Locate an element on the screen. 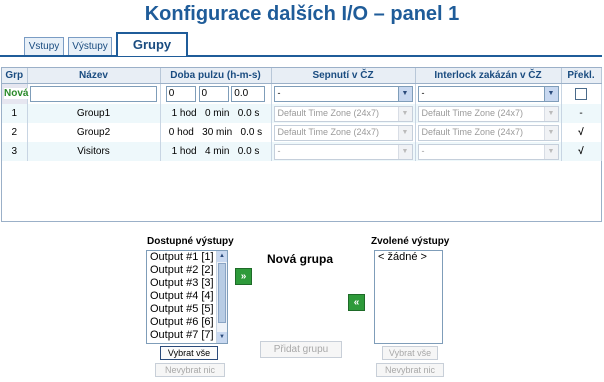 The height and width of the screenshot is (382, 604). available-deselect-button: Nevybrat nic is located at coordinates (190, 370).